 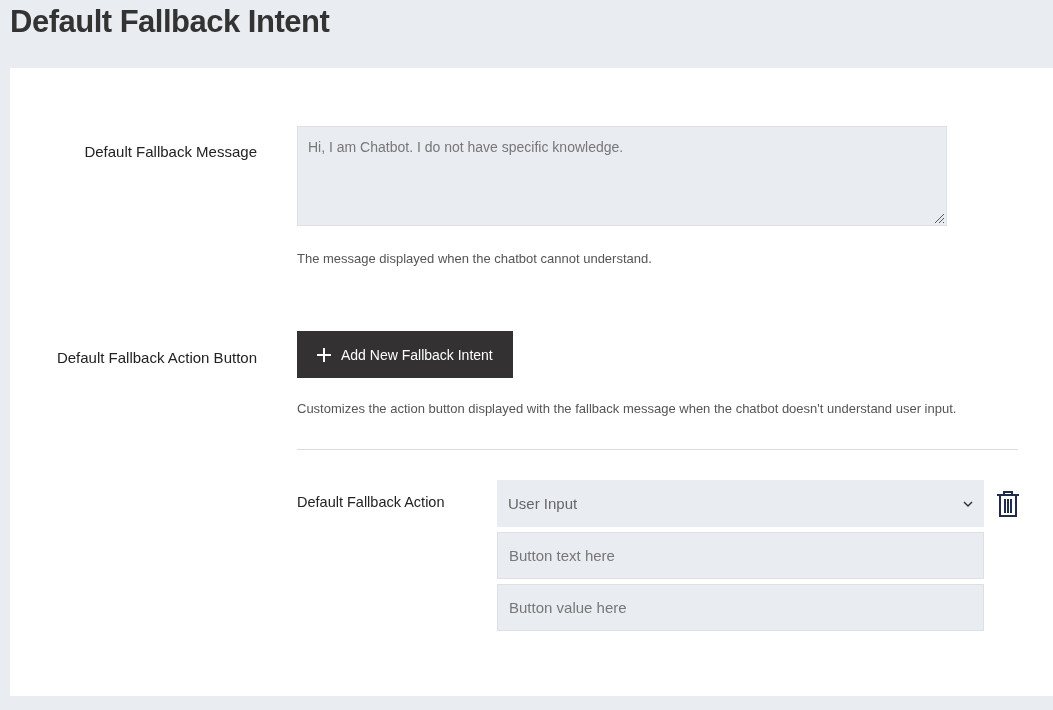 What do you see at coordinates (1008, 503) in the screenshot?
I see `trash-icon` at bounding box center [1008, 503].